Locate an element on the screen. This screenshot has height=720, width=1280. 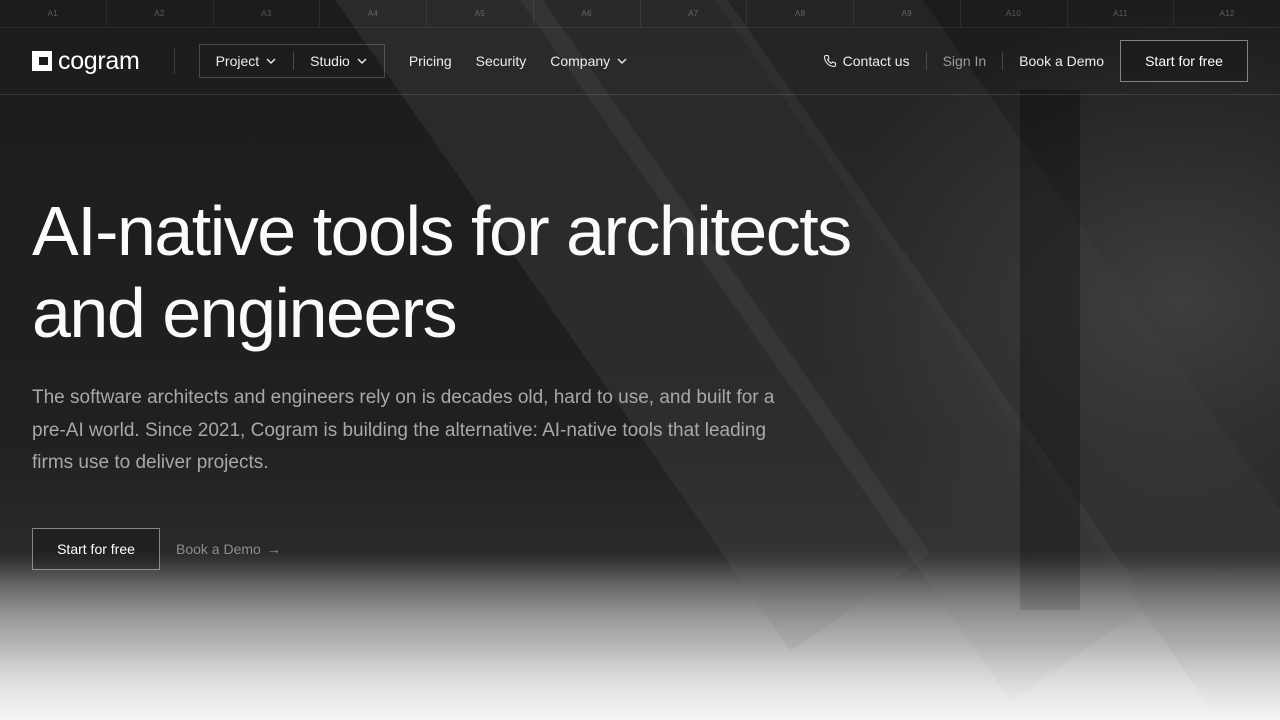
ruler-cell: A2 is located at coordinates (160, 13).